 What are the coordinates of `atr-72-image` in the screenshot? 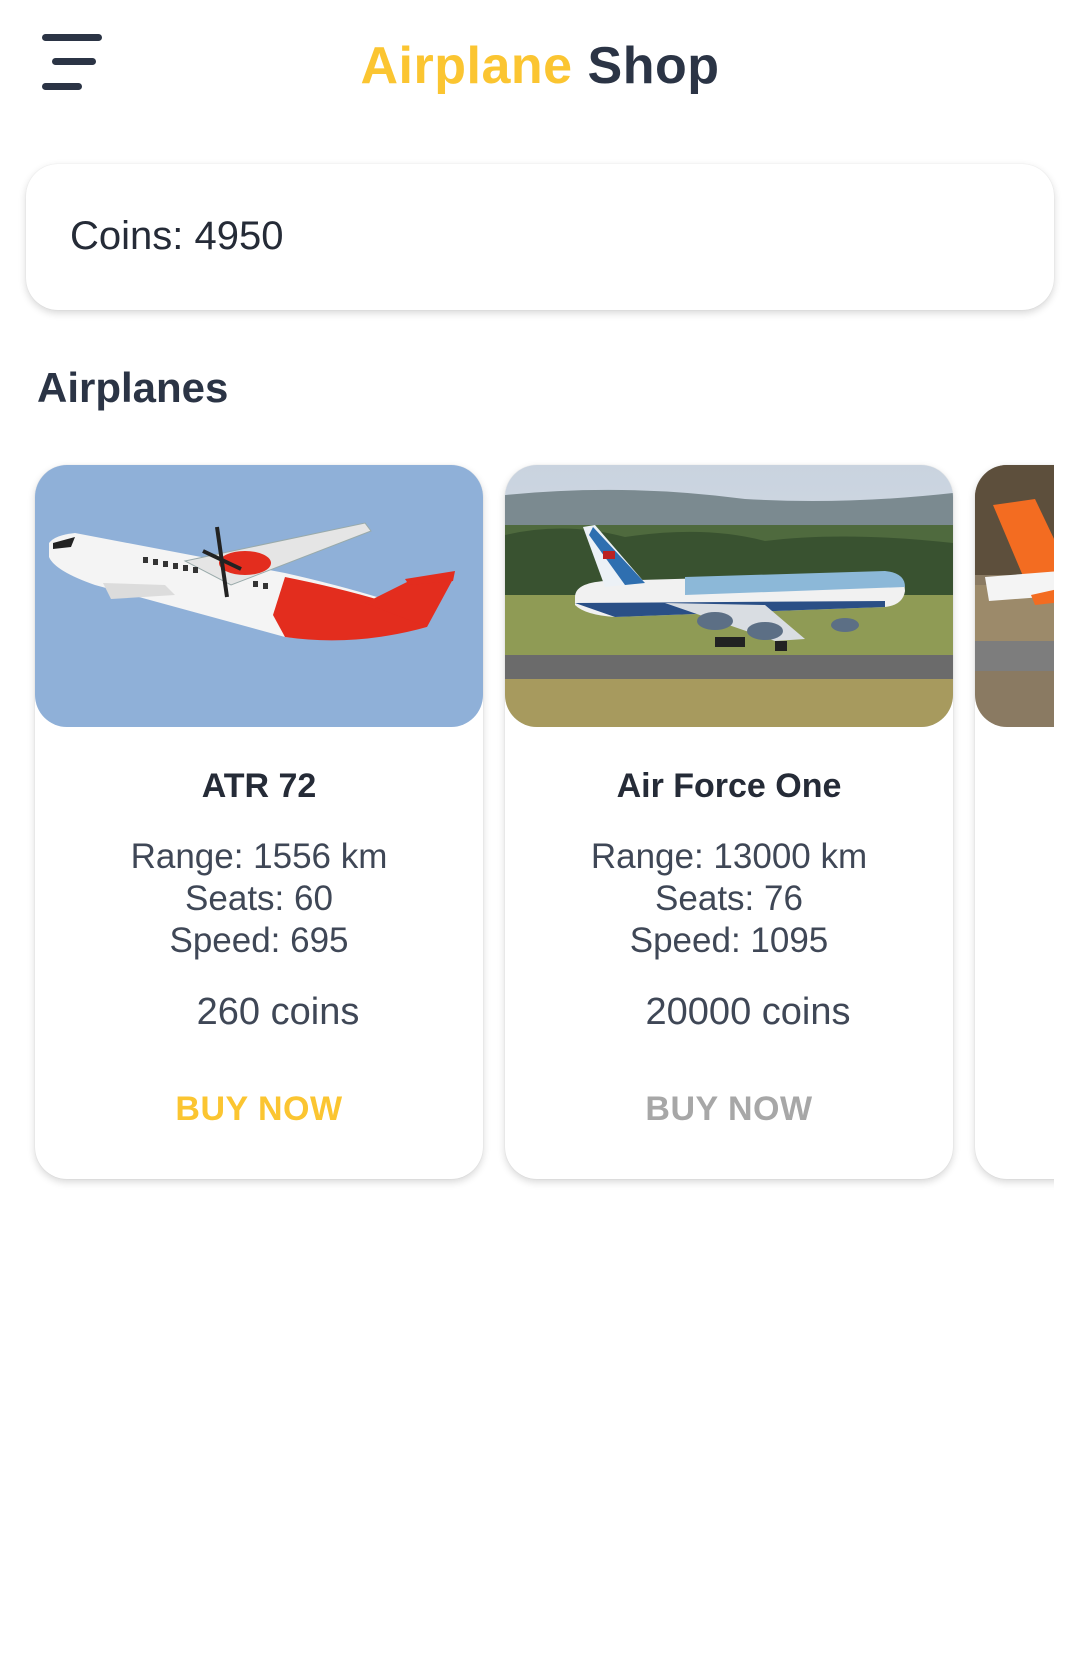 It's located at (259, 596).